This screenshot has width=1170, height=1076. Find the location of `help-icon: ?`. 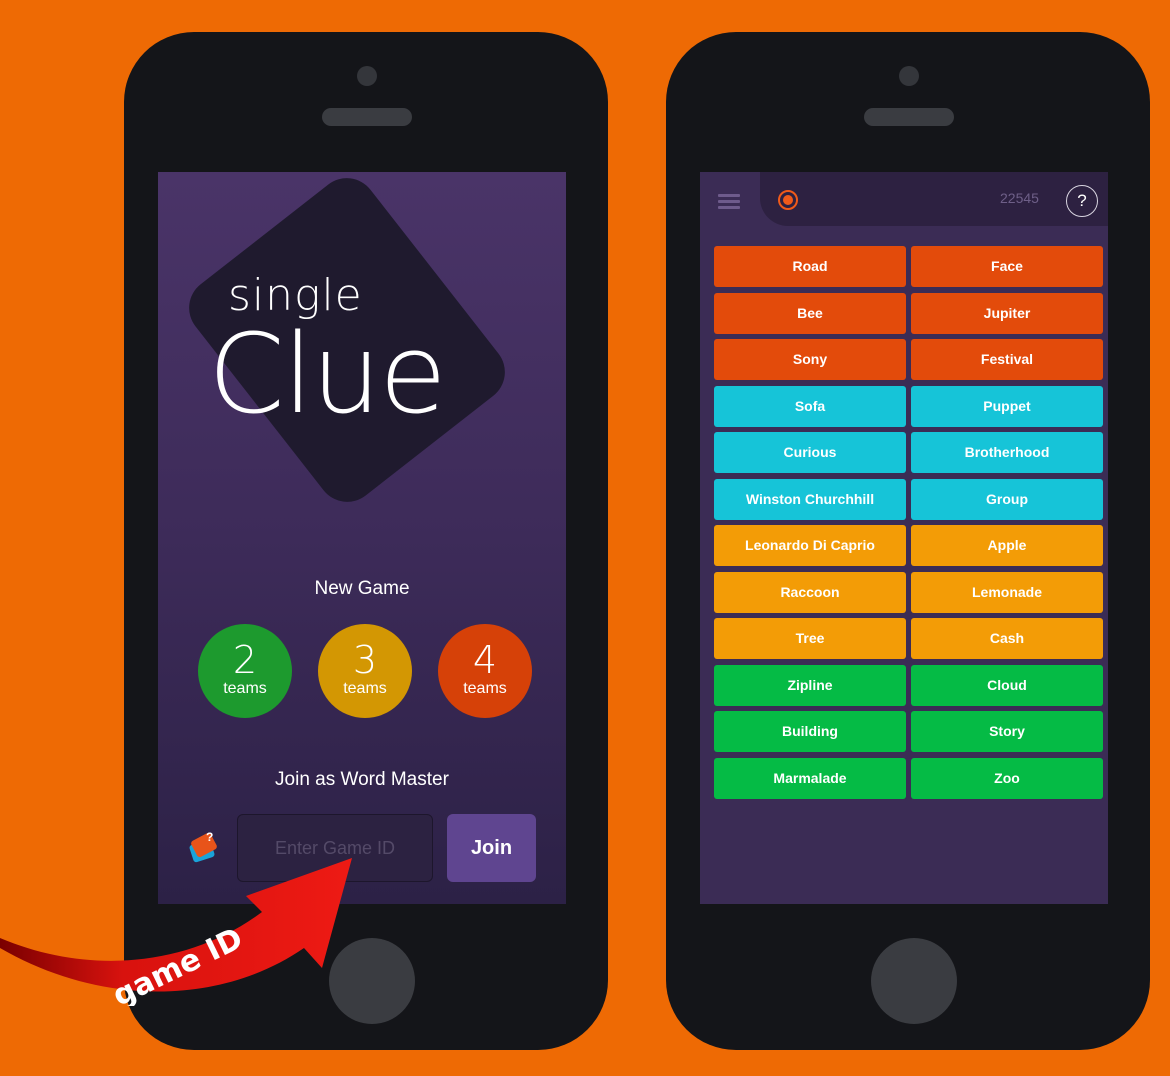

help-icon: ? is located at coordinates (1082, 201).